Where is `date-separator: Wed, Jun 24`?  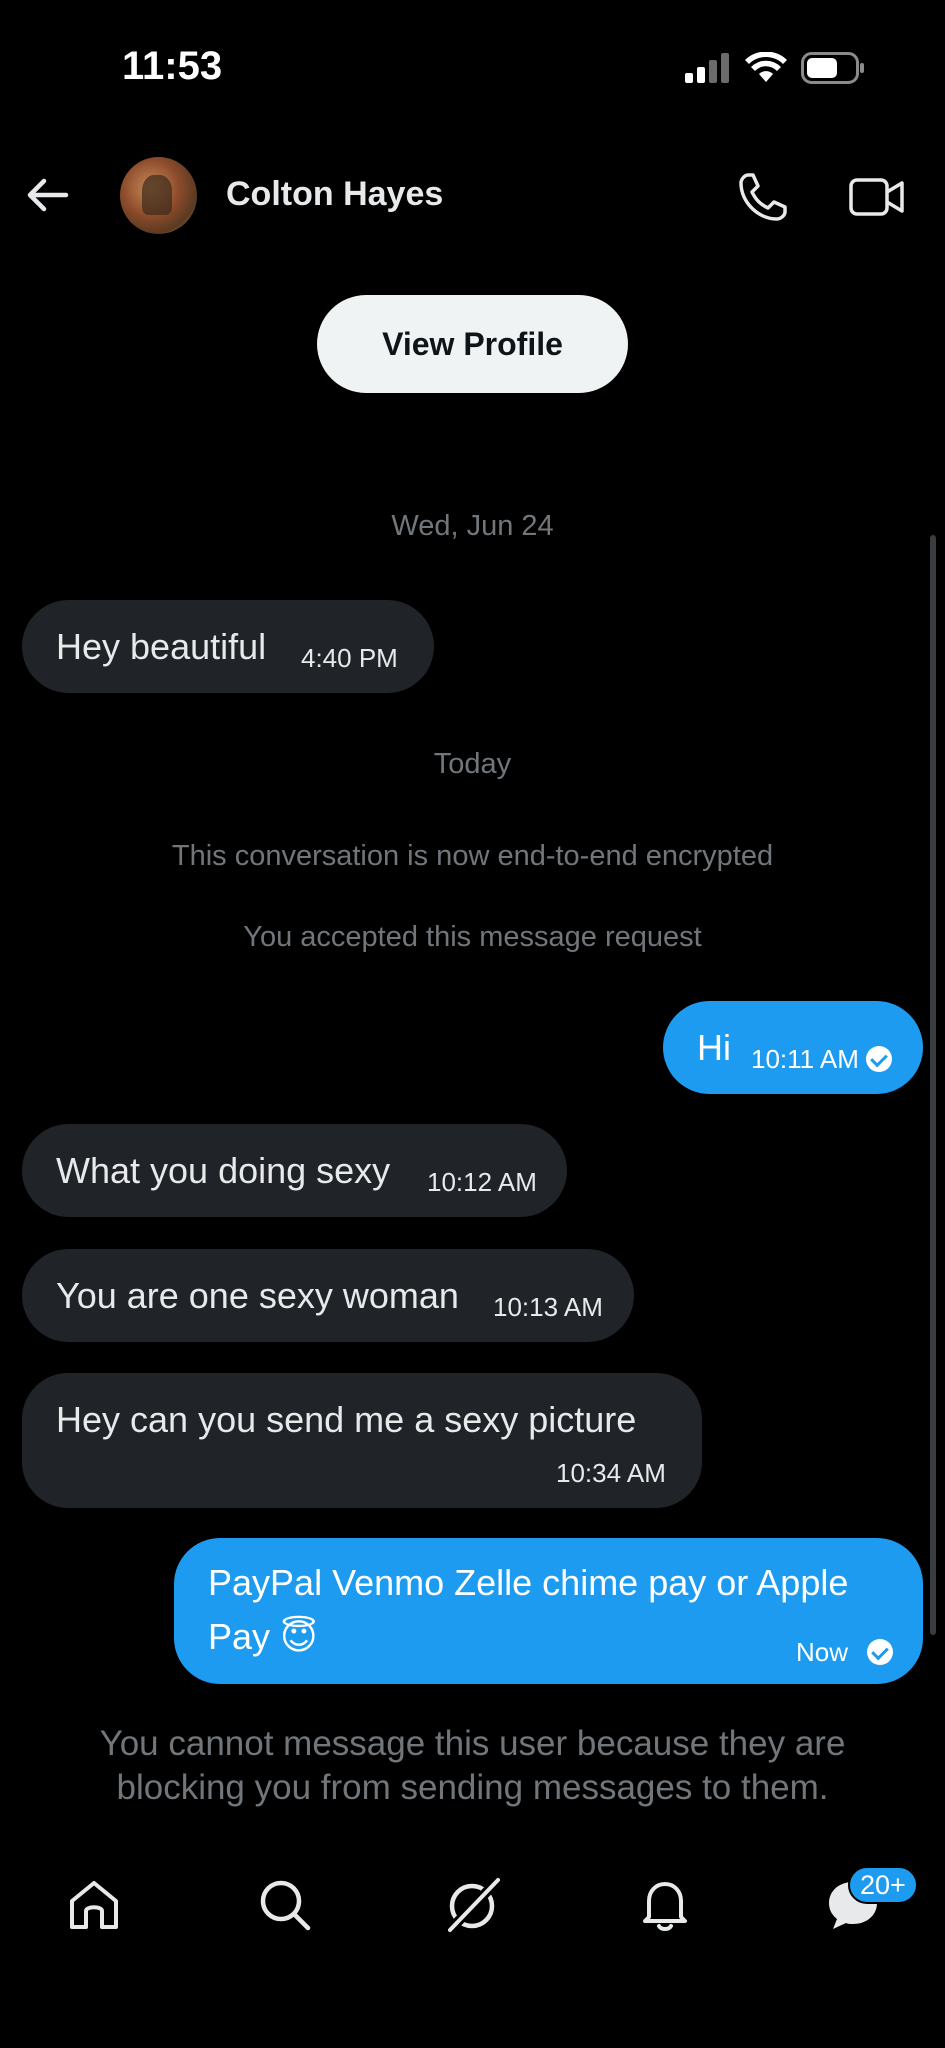
date-separator: Wed, Jun 24 is located at coordinates (472, 526).